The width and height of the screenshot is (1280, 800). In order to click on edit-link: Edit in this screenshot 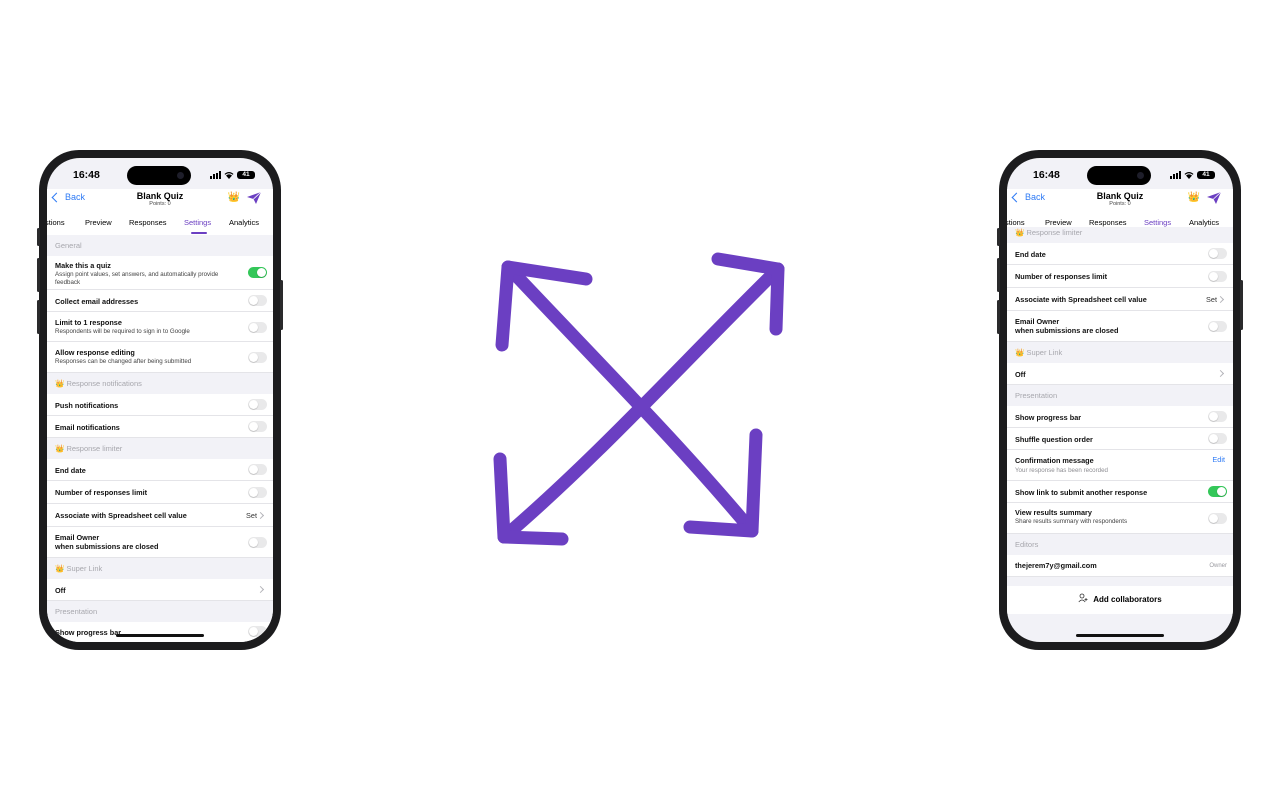, I will do `click(1218, 459)`.